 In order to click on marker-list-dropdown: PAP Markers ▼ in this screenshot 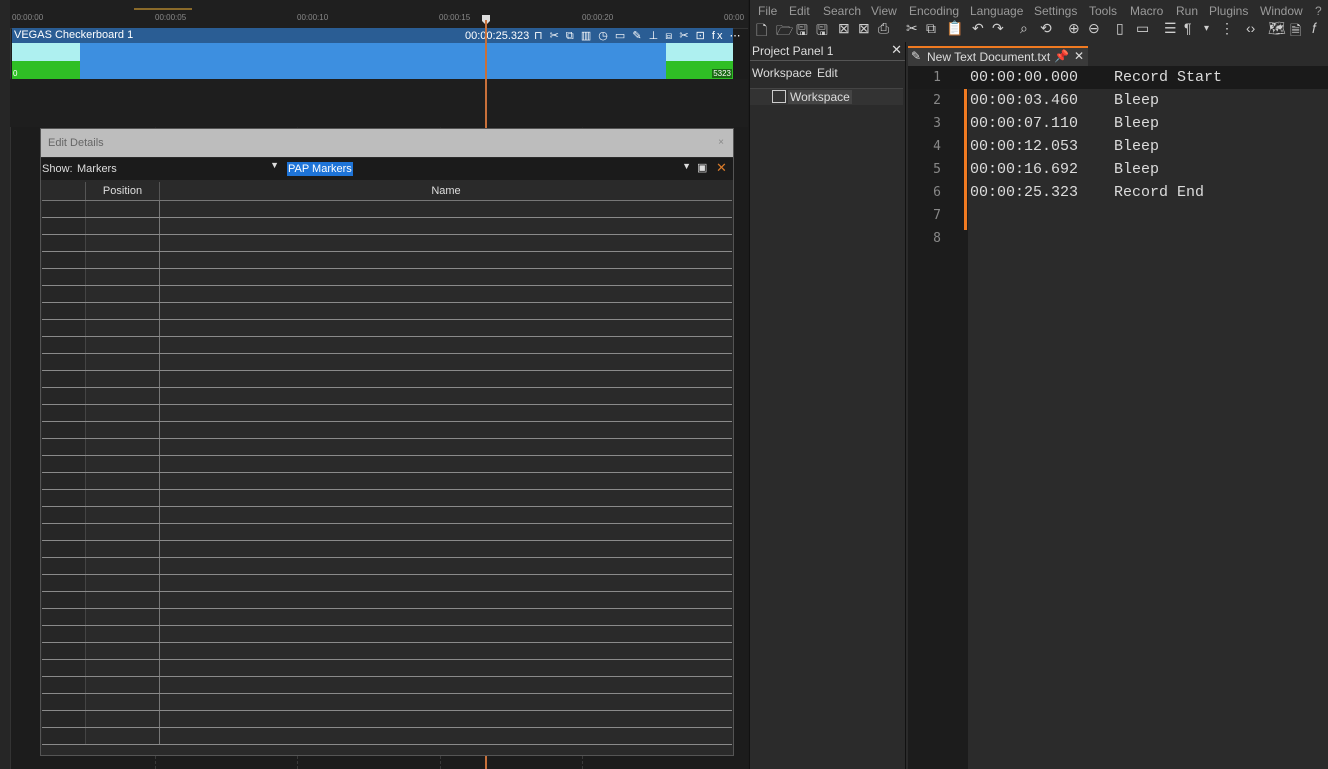, I will do `click(489, 168)`.